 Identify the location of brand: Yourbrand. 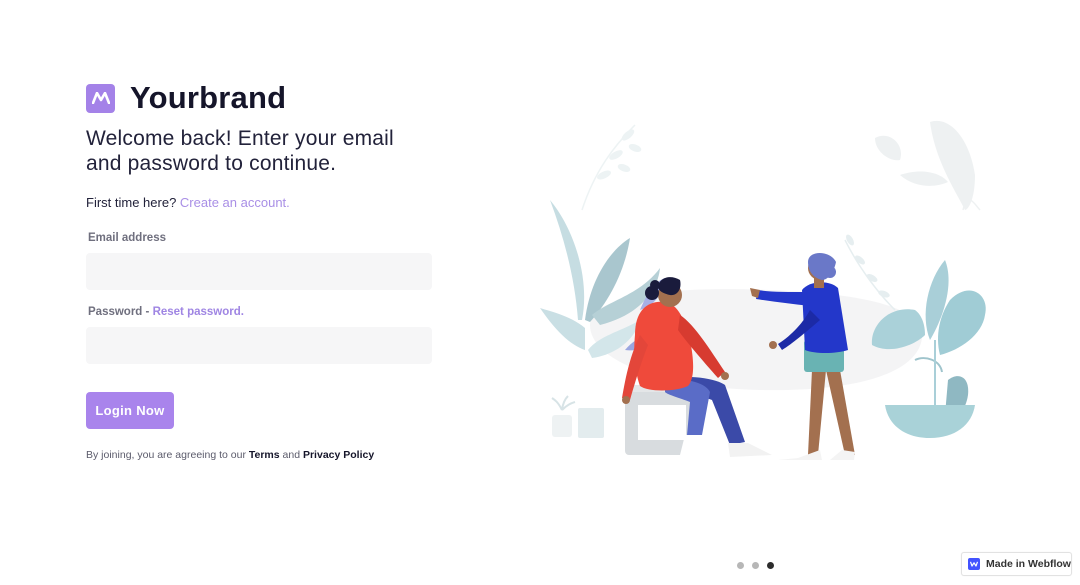
(186, 98).